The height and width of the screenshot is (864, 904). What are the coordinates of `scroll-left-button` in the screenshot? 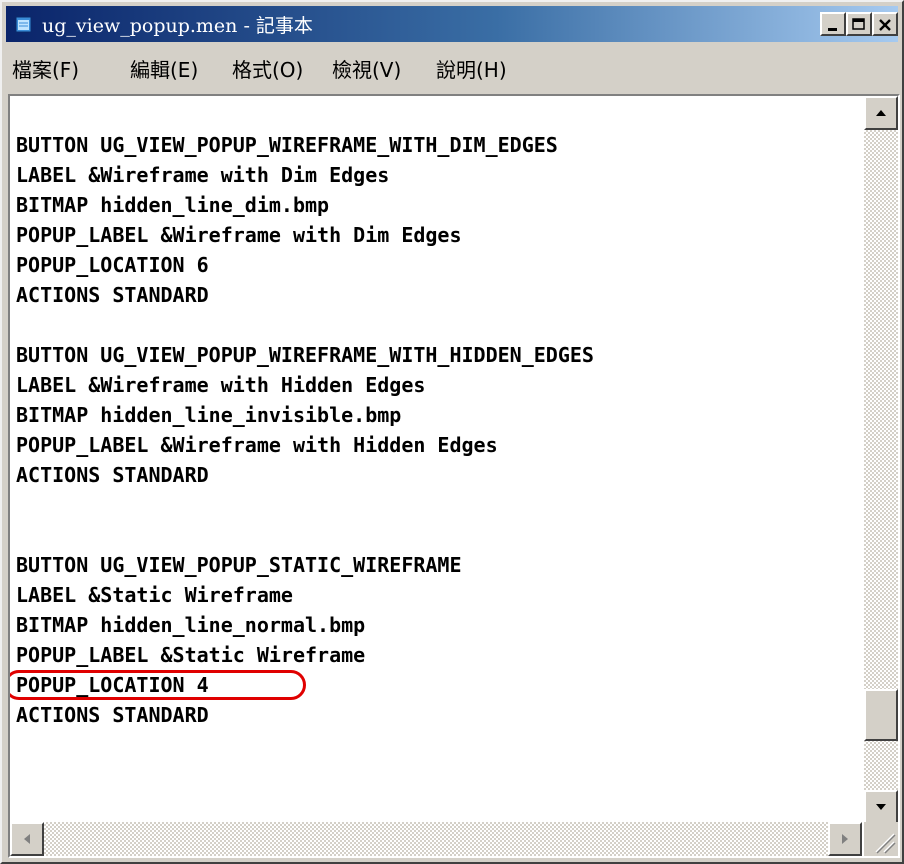 It's located at (27, 839).